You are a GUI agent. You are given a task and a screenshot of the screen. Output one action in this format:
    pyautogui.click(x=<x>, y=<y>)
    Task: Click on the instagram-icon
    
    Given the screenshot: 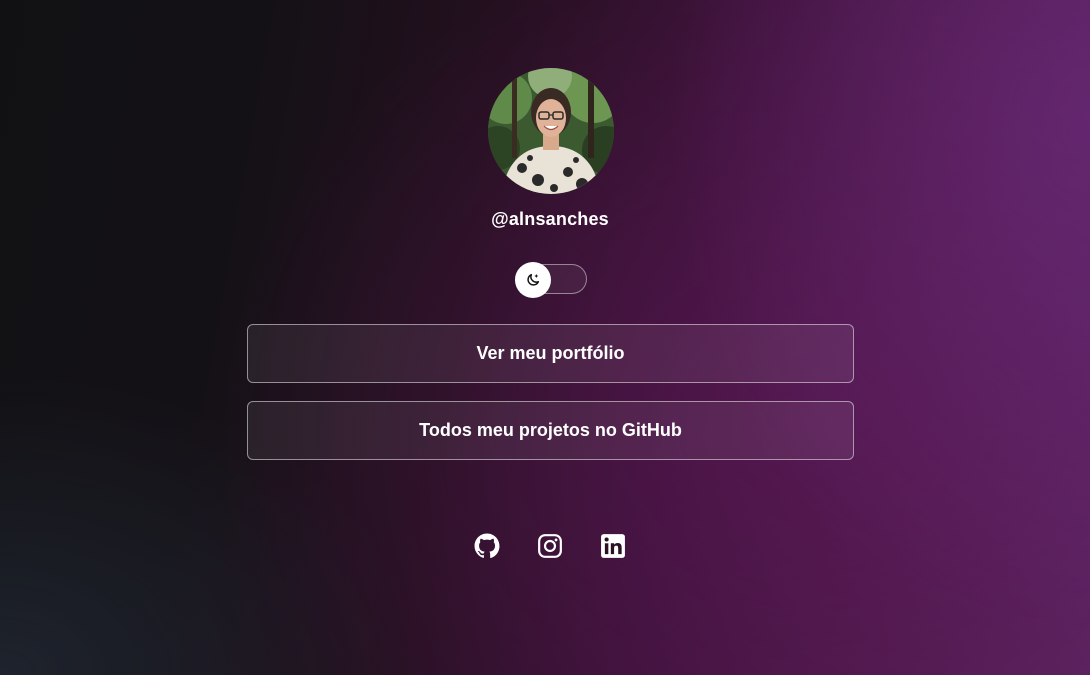 What is the action you would take?
    pyautogui.click(x=550, y=546)
    